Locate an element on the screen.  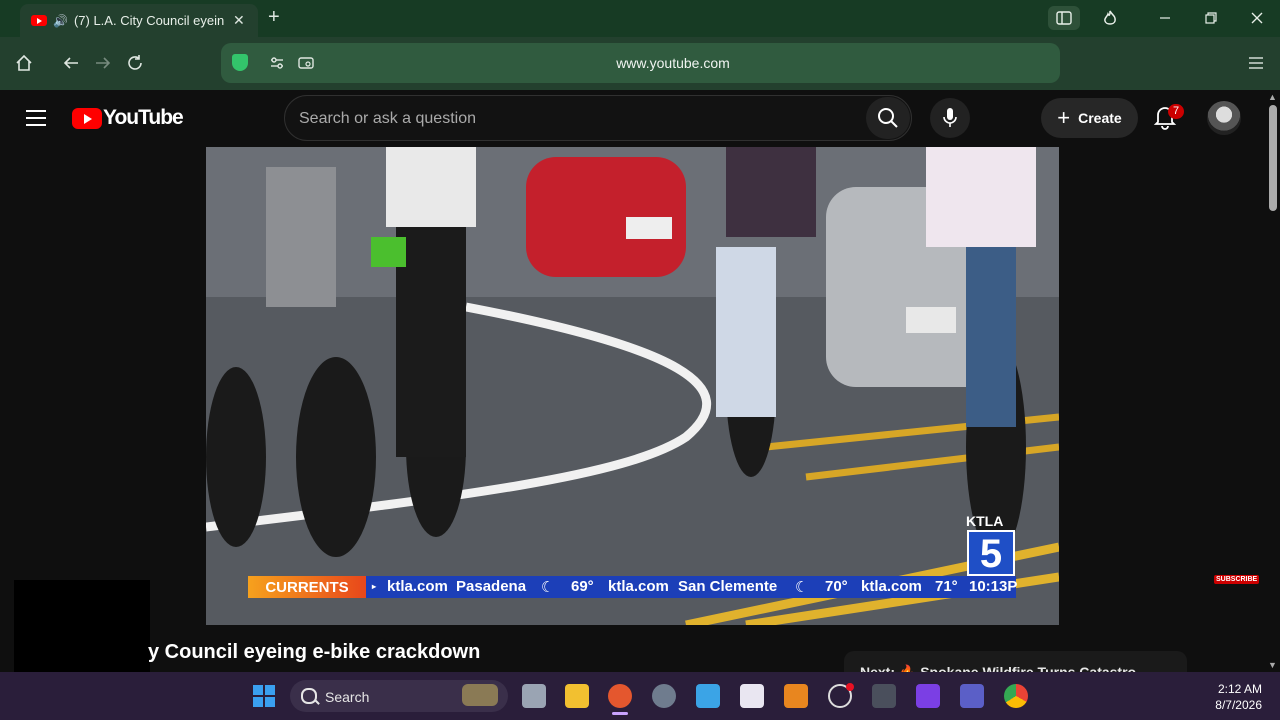
back-icon is located at coordinates (71, 63).